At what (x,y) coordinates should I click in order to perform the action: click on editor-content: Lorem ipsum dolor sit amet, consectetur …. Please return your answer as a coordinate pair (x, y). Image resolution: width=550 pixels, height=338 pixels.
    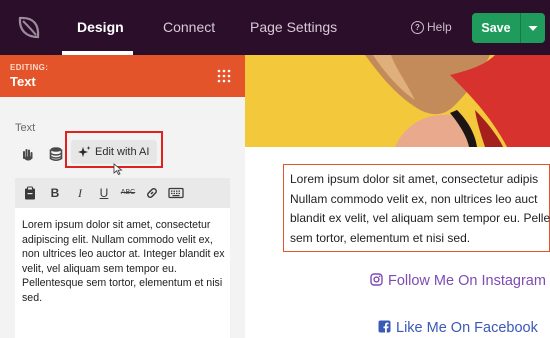
    Looking at the image, I should click on (124, 261).